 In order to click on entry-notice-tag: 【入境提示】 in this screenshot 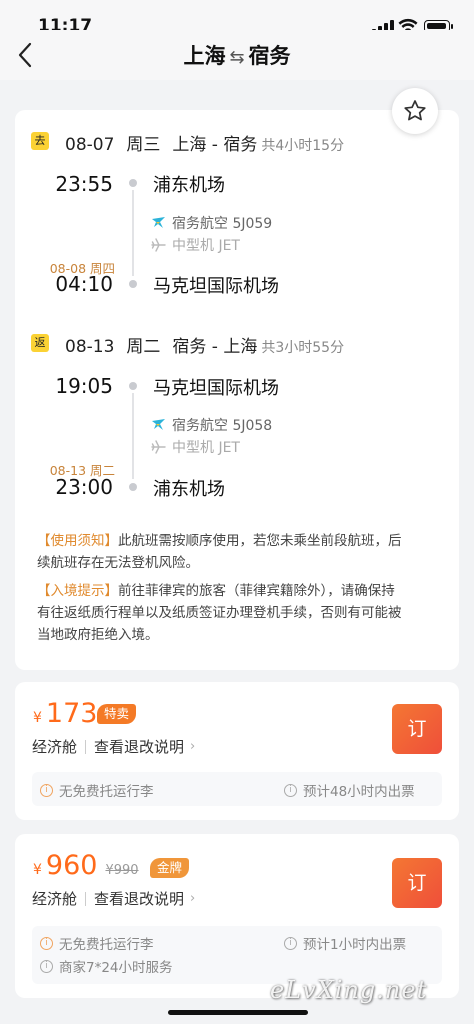, I will do `click(77, 591)`.